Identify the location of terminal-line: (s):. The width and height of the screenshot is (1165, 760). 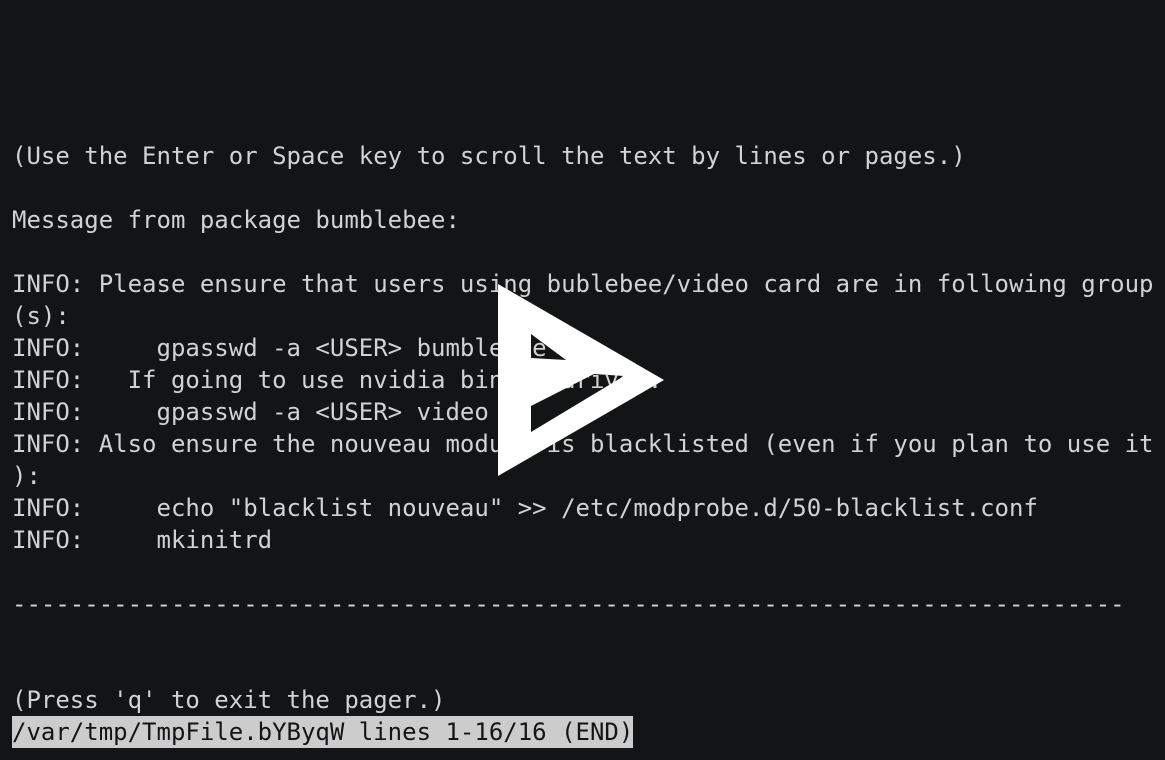
(41, 316).